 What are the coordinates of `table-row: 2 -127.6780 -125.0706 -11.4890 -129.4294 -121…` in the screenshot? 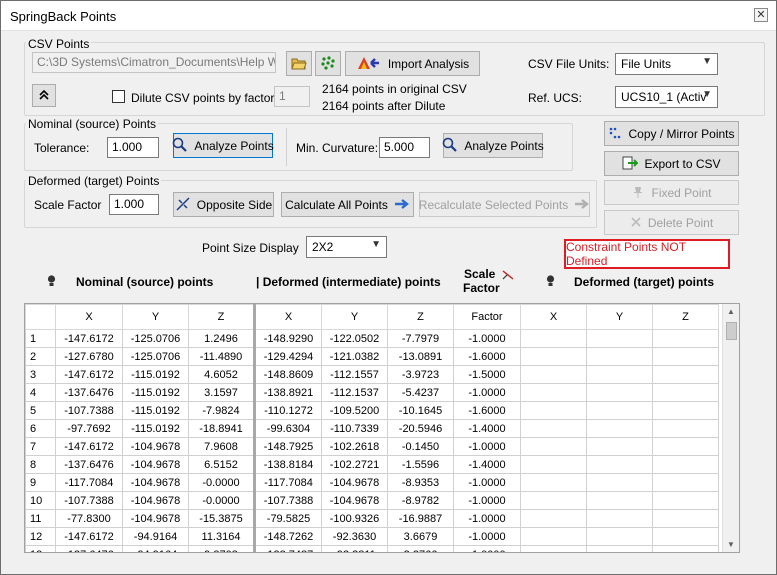 It's located at (372, 356).